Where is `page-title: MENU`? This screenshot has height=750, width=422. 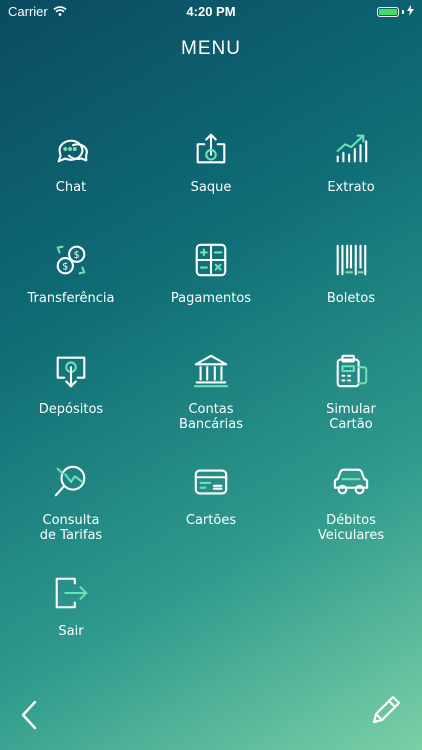
page-title: MENU is located at coordinates (211, 48).